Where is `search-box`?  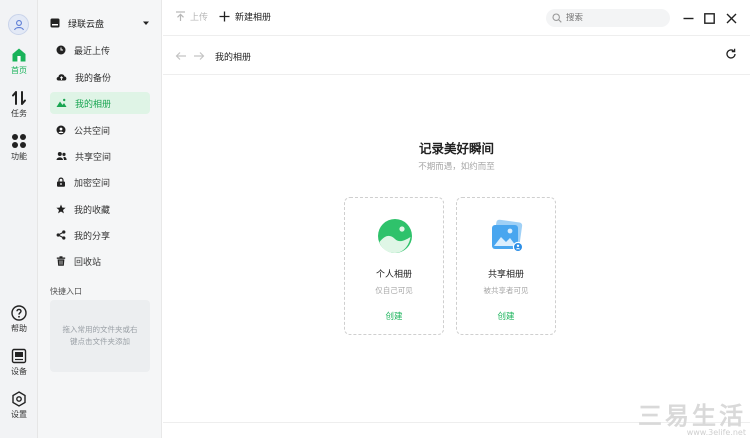 search-box is located at coordinates (608, 18).